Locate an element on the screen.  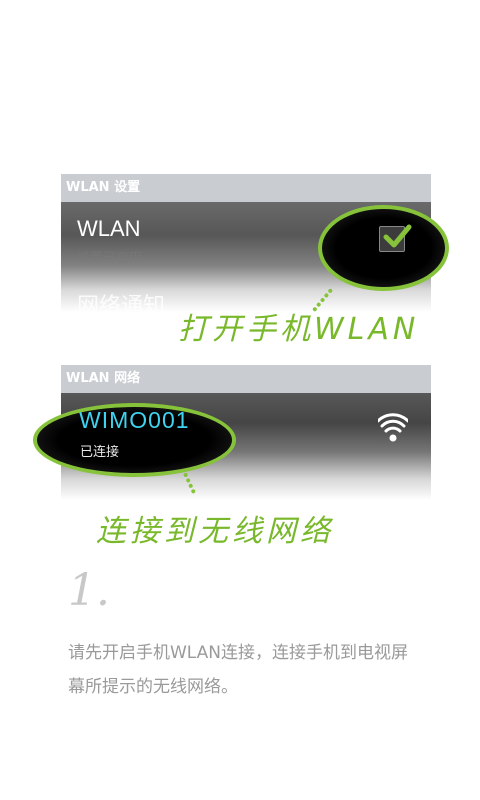
wlan-toggle-title: WLAN is located at coordinates (109, 229).